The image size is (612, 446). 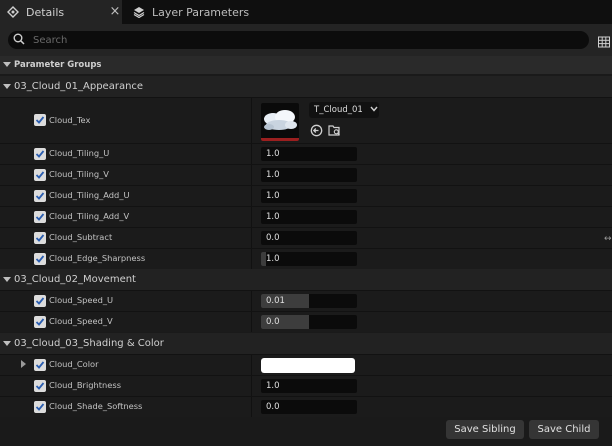 I want to click on group-name: 03_Cloud_02_Movement, so click(x=75, y=279).